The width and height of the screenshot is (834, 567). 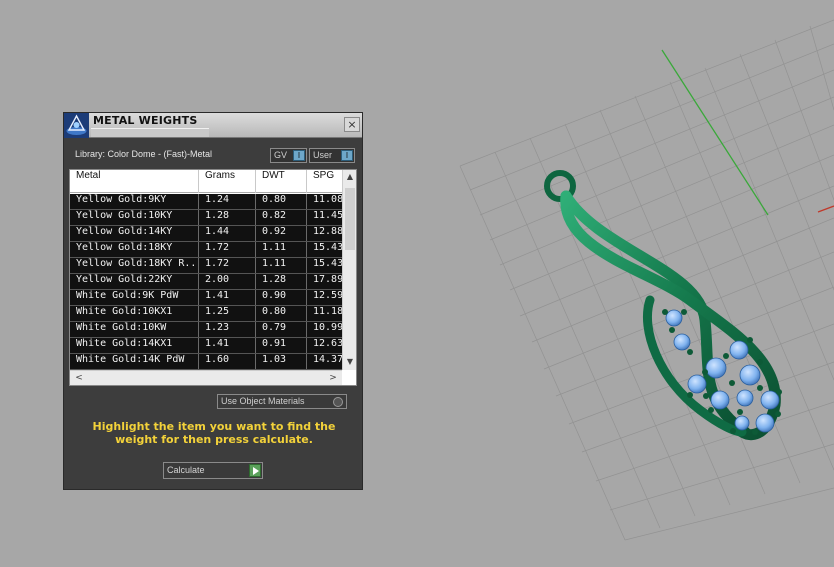 I want to click on spg-cell: 12.88, so click(x=328, y=231).